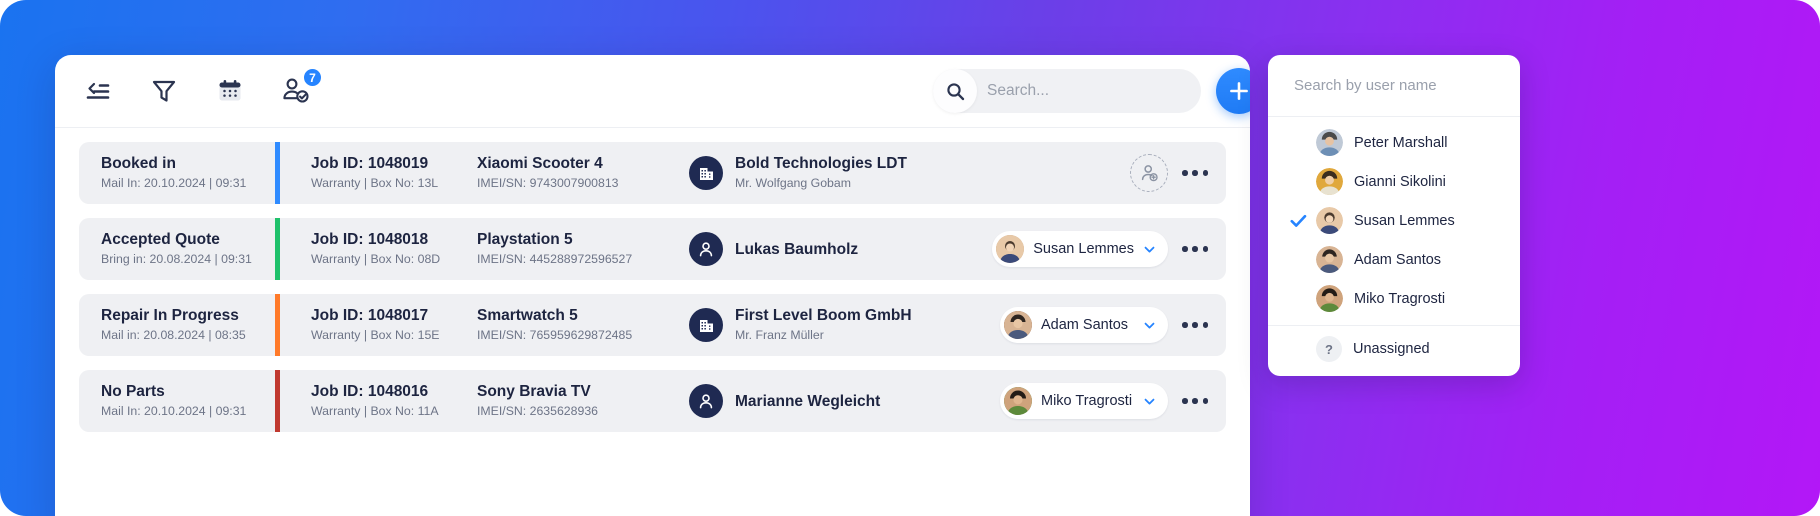  What do you see at coordinates (823, 325) in the screenshot?
I see `customer-text: First Level Boom GmbH Mr. Franz Müller` at bounding box center [823, 325].